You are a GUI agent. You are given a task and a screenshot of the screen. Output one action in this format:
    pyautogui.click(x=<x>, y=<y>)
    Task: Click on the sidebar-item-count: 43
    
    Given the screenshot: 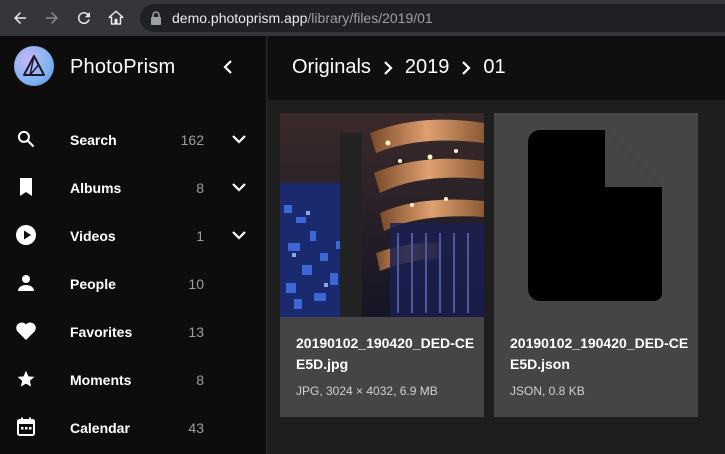 What is the action you would take?
    pyautogui.click(x=196, y=428)
    